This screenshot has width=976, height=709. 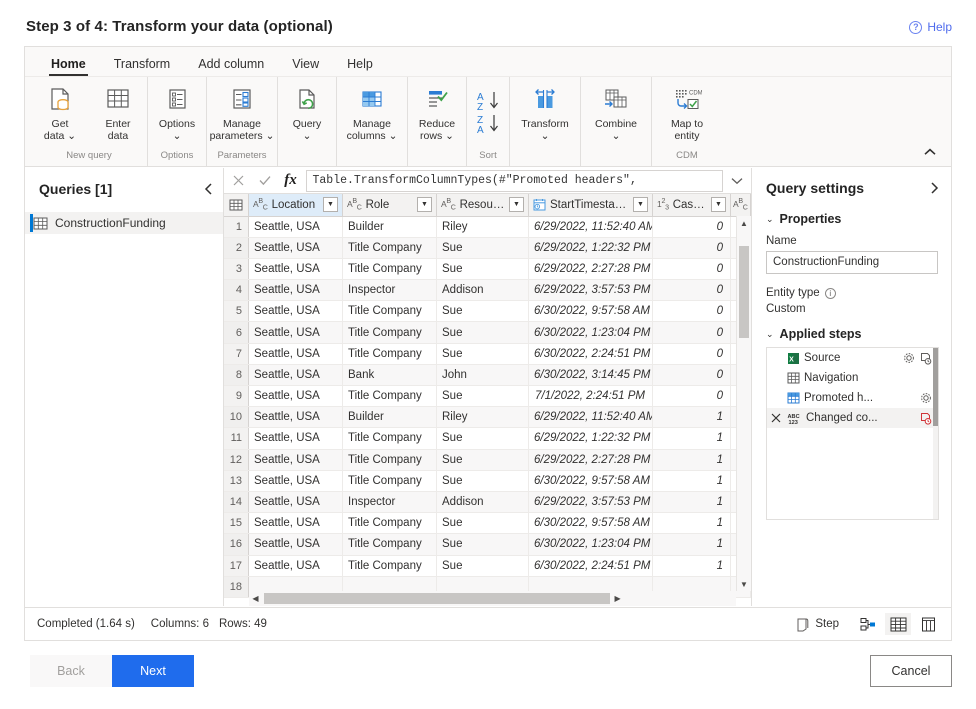 I want to click on manage-parameters-button: Manage parameters ⌄, so click(x=242, y=113).